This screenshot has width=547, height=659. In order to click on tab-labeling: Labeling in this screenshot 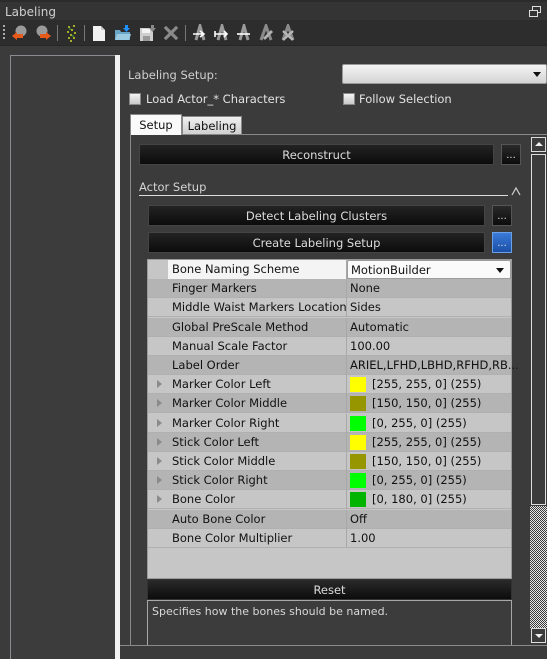, I will do `click(212, 125)`.